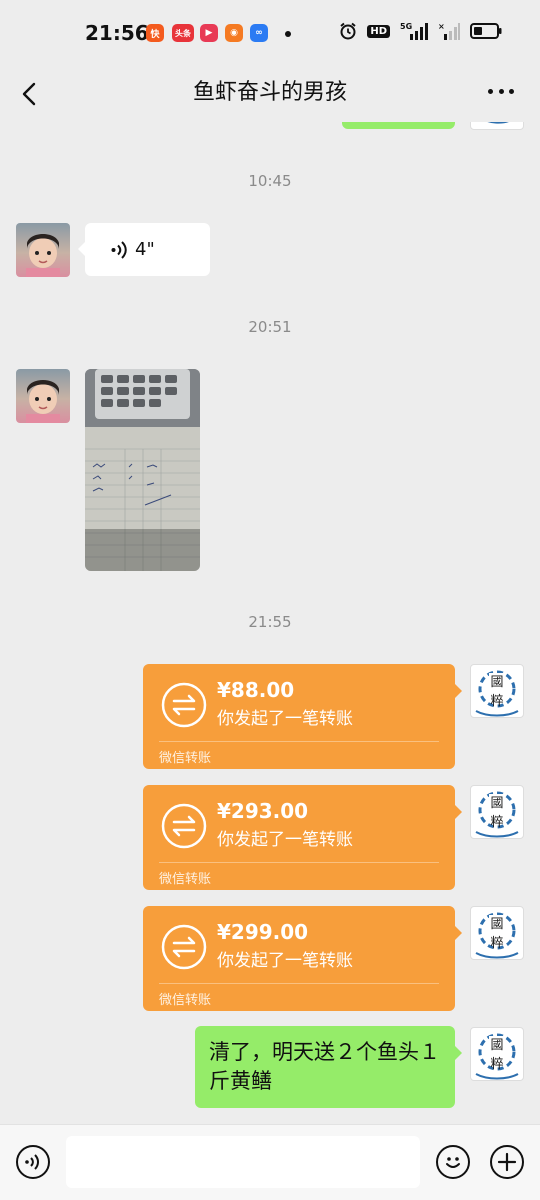 This screenshot has height=1200, width=540. I want to click on kuaishou-icon: 快, so click(155, 33).